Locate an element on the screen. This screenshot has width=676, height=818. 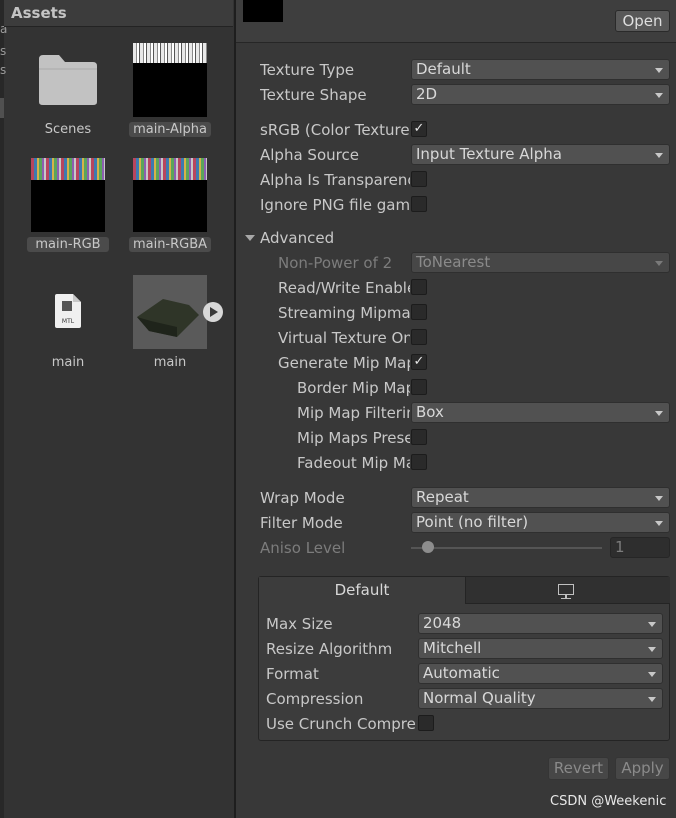
srgb-checkbox: ✓ is located at coordinates (419, 129).